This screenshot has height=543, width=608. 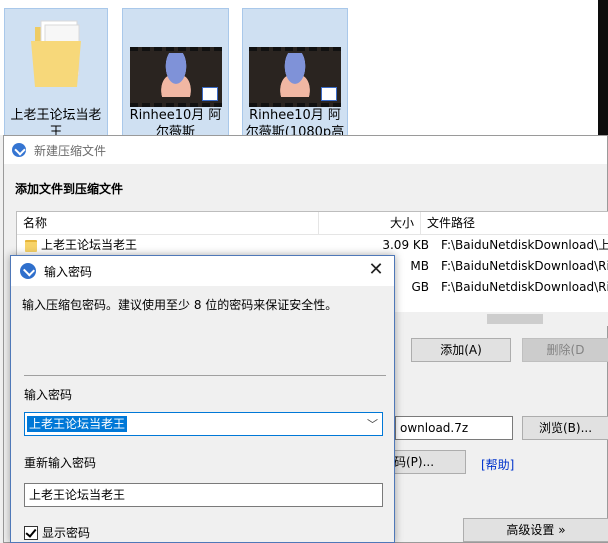 I want to click on row-name: 上老王论坛当老王, so click(x=89, y=245).